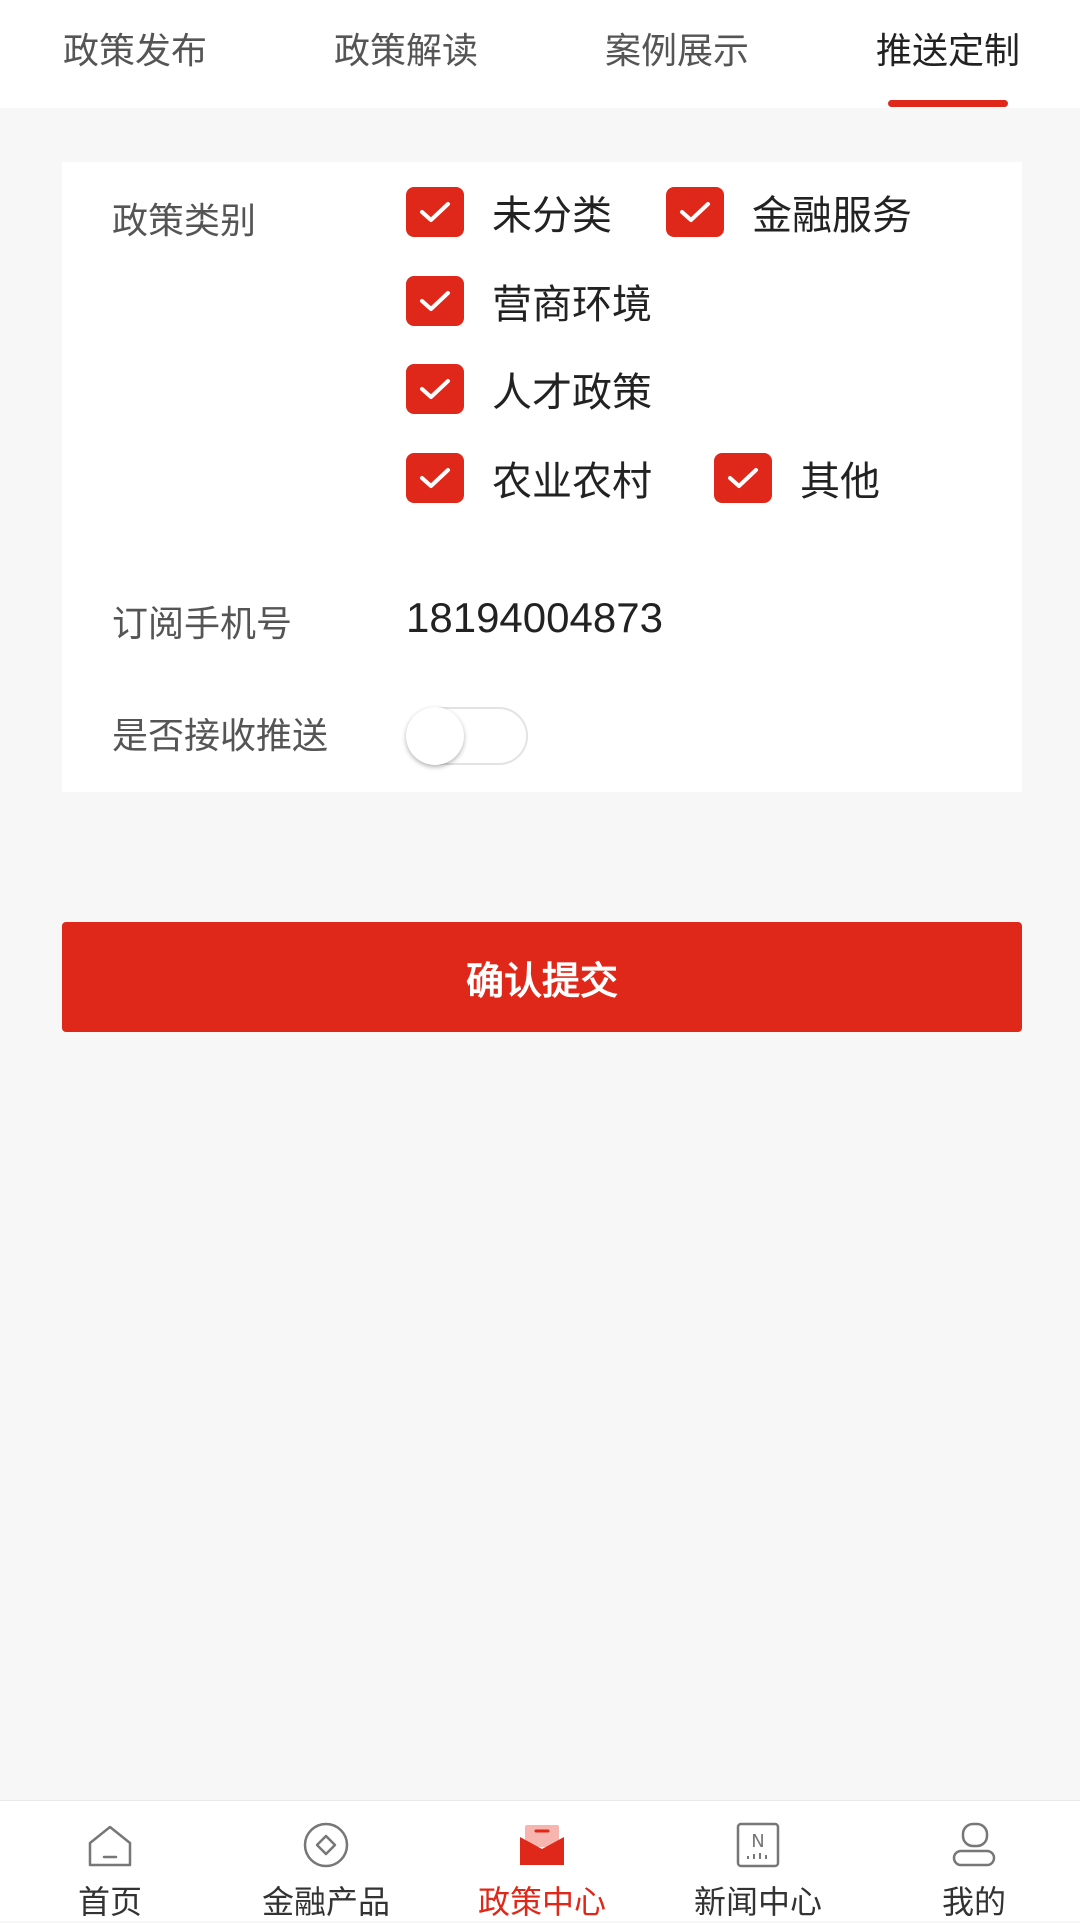 The image size is (1080, 1923). I want to click on finance-icon, so click(326, 1845).